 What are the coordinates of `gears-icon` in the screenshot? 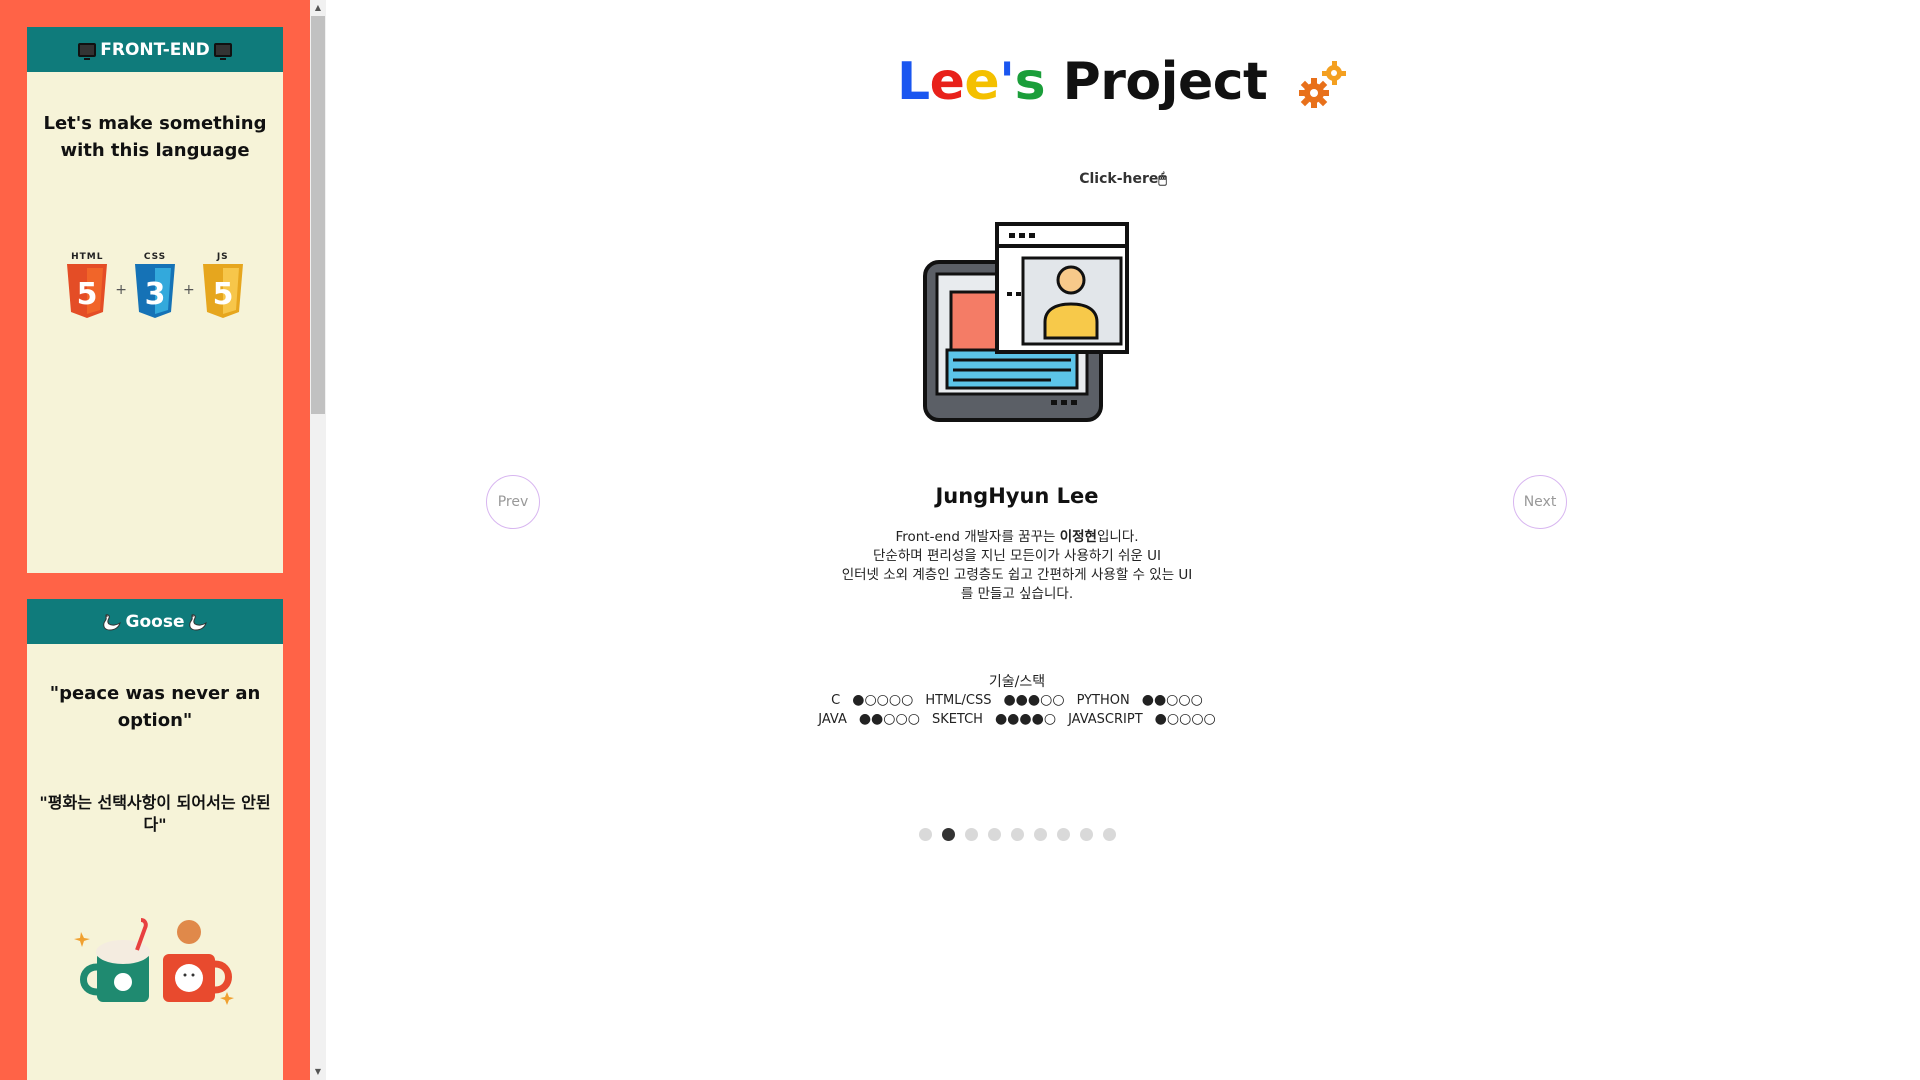 It's located at (1323, 84).